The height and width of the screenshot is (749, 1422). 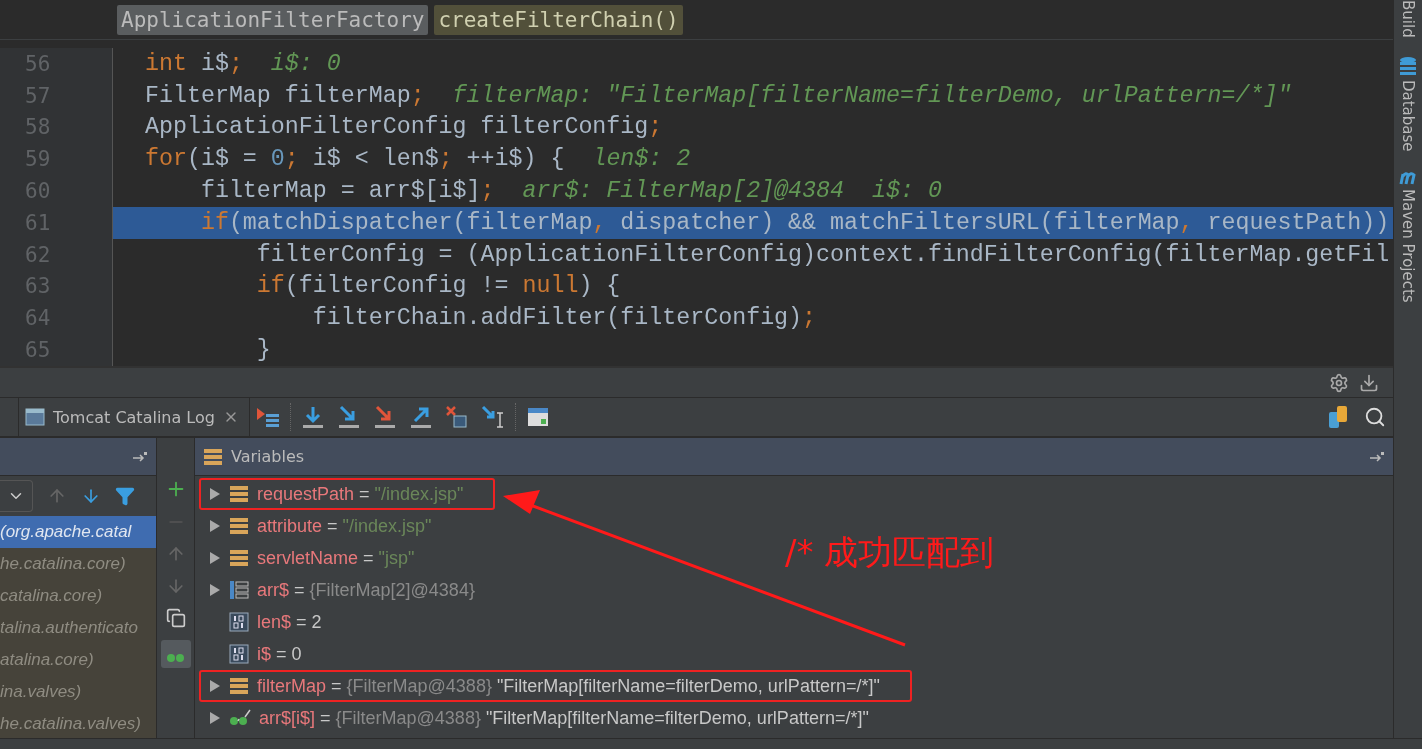 What do you see at coordinates (348, 417) in the screenshot?
I see `step-into-icon` at bounding box center [348, 417].